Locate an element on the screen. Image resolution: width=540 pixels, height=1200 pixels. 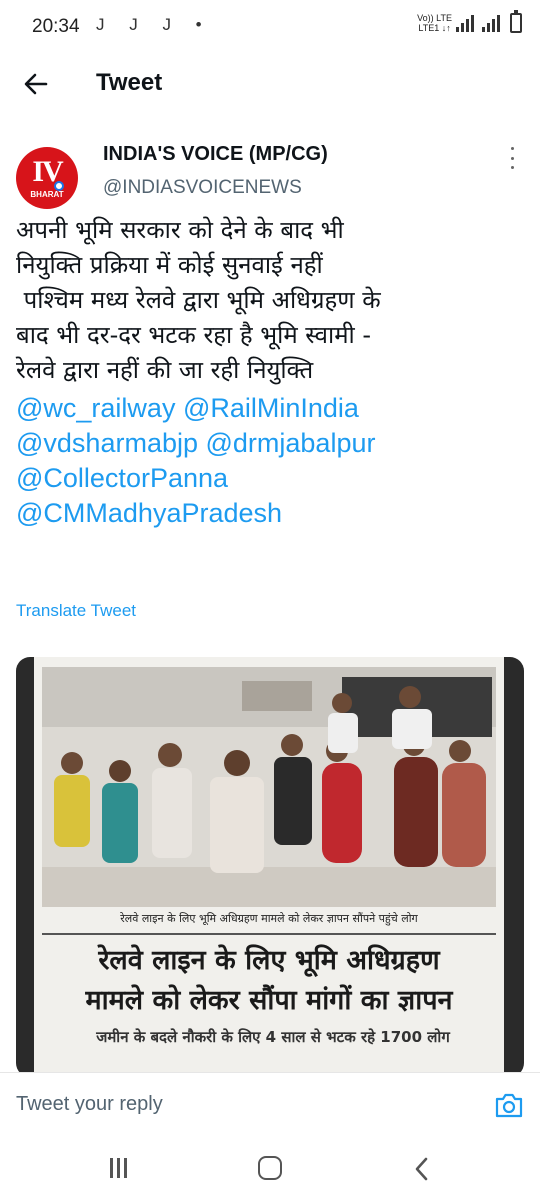
back-button is located at coordinates (36, 84).